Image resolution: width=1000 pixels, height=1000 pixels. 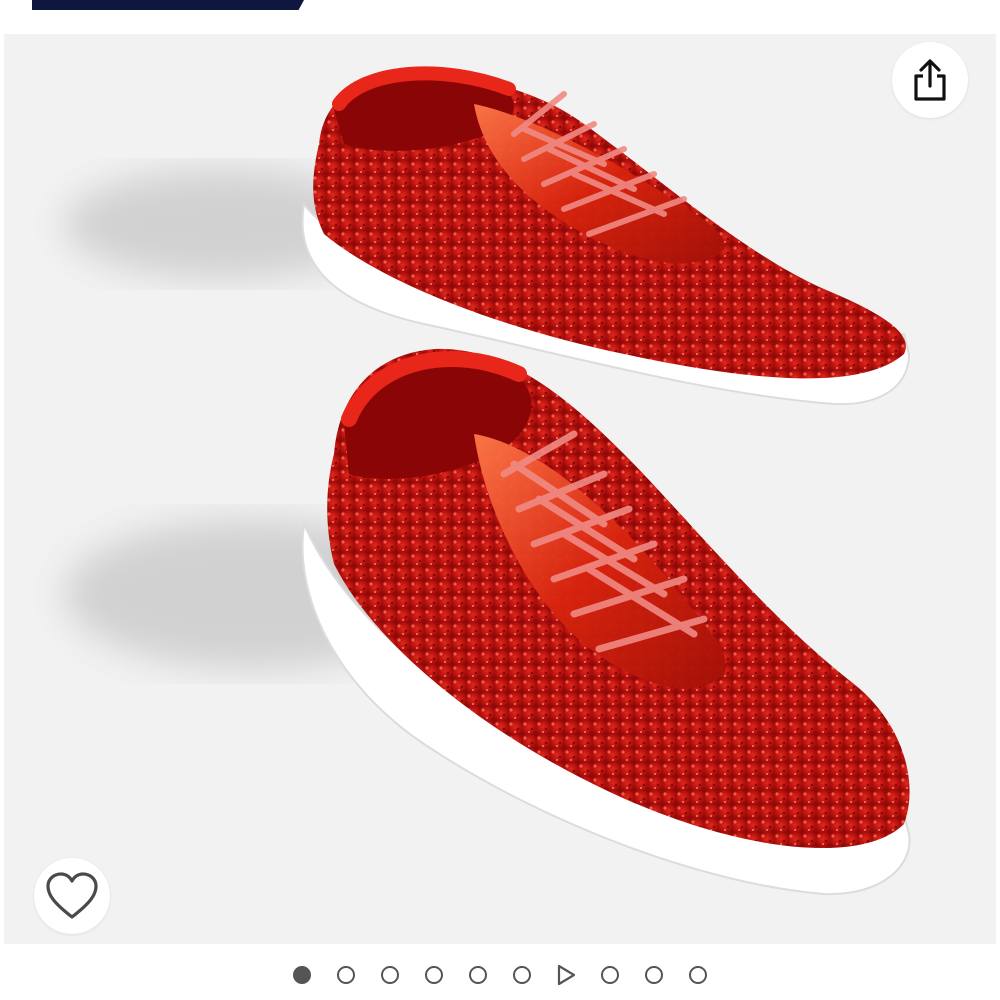 I want to click on heart-icon, so click(x=72, y=895).